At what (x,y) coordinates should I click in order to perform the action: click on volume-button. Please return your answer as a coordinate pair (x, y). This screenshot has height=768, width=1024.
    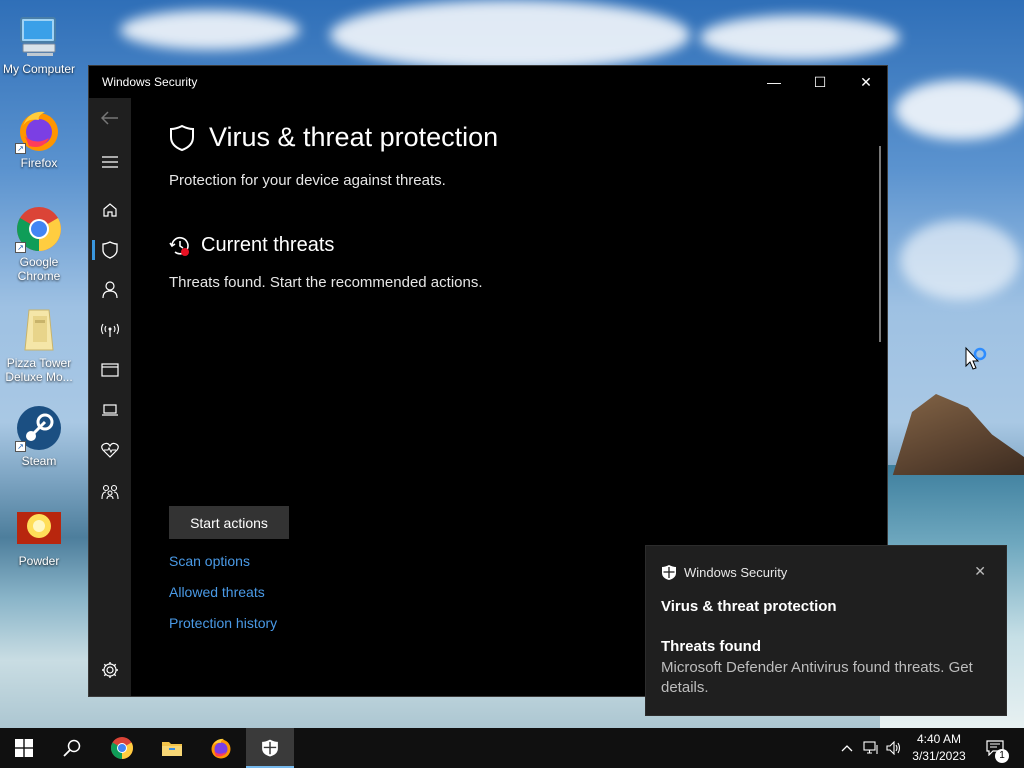
    Looking at the image, I should click on (894, 748).